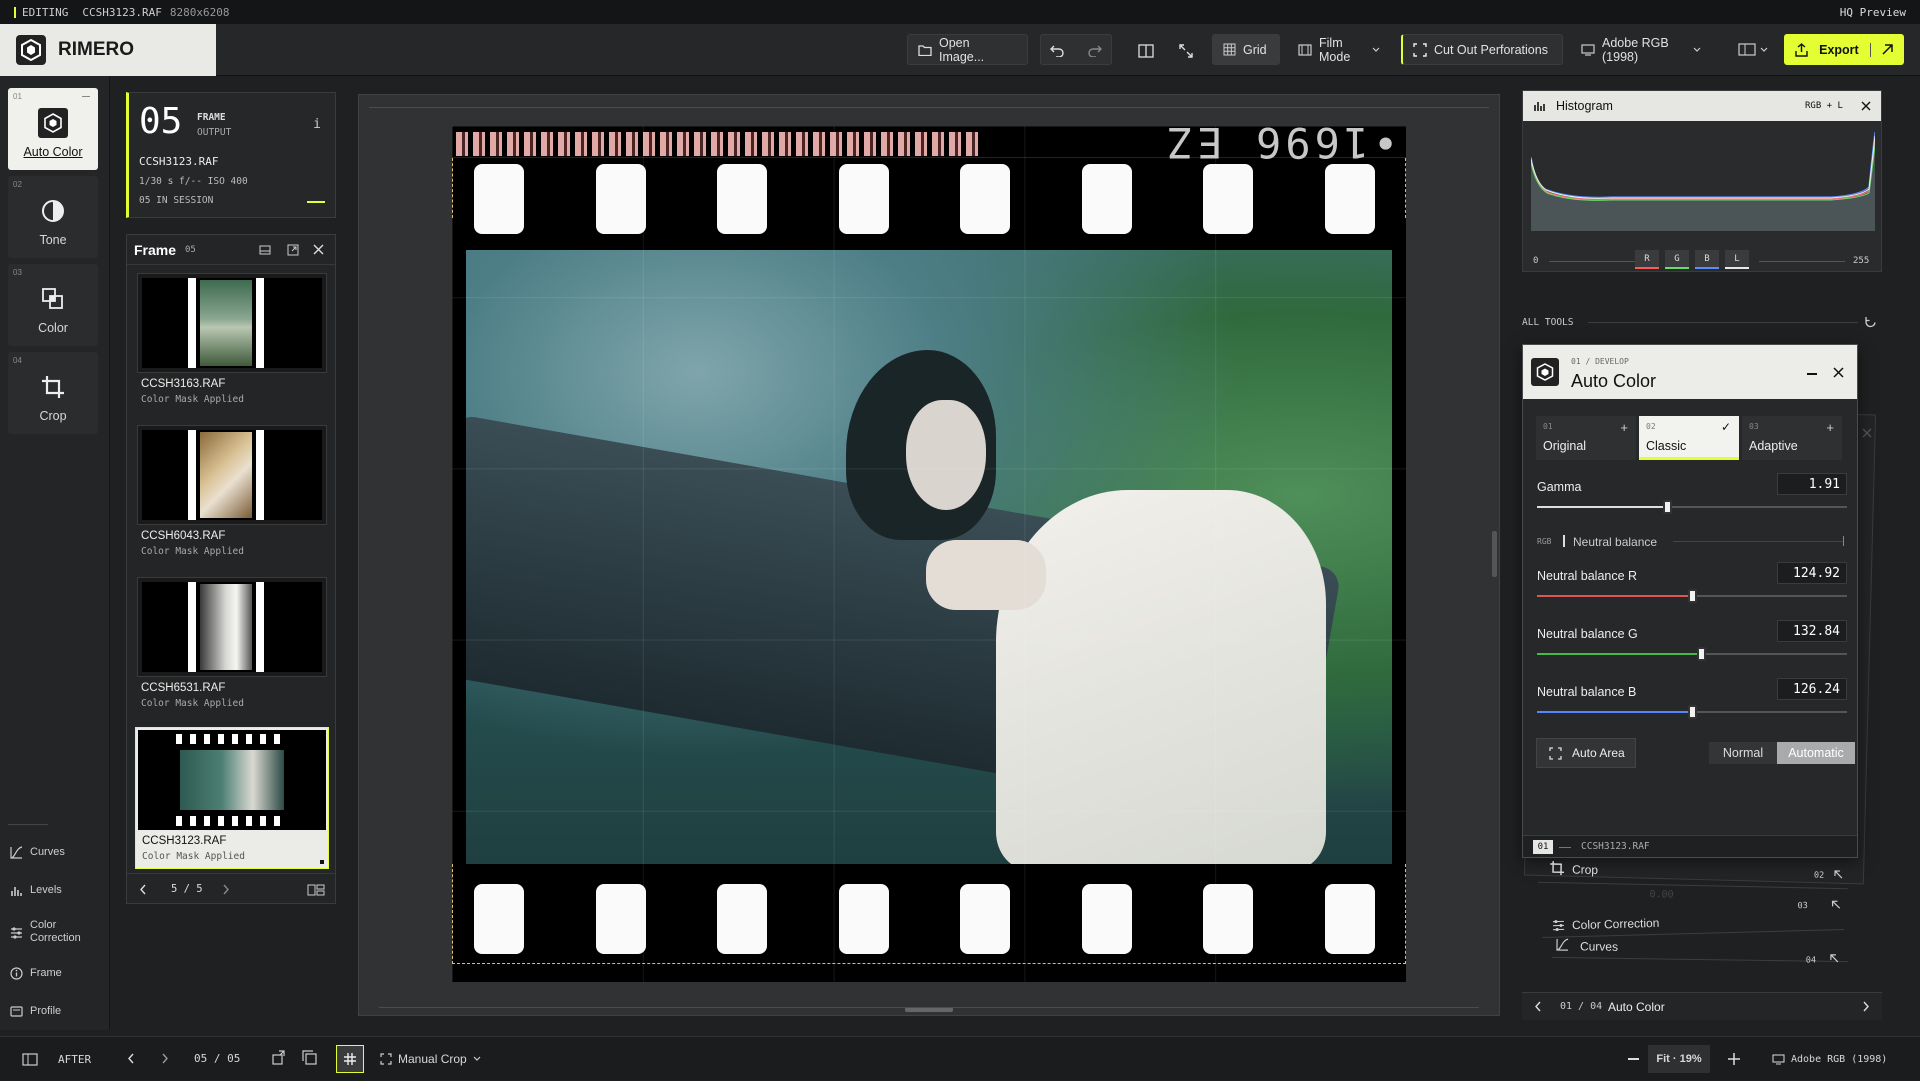 The image size is (1920, 1081). I want to click on rail-color: 03 Color, so click(53, 305).